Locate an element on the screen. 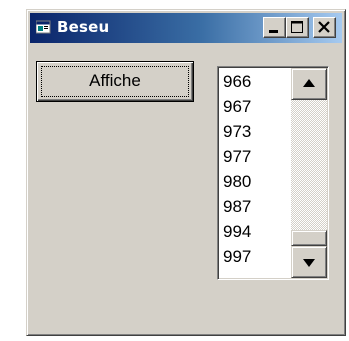 This screenshot has width=349, height=341. vb-form-icon is located at coordinates (43, 27).